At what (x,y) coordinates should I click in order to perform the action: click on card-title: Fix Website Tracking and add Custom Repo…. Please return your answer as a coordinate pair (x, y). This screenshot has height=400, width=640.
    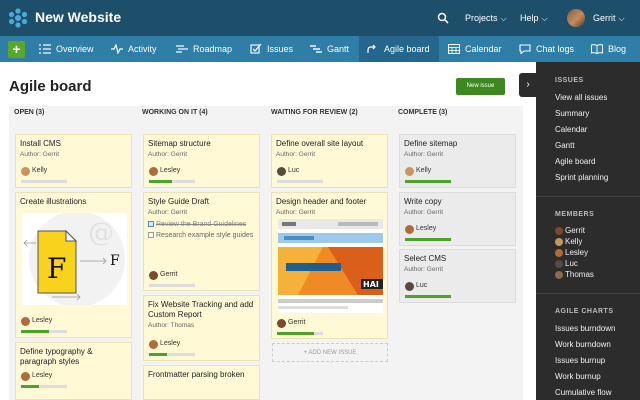
    Looking at the image, I should click on (201, 309).